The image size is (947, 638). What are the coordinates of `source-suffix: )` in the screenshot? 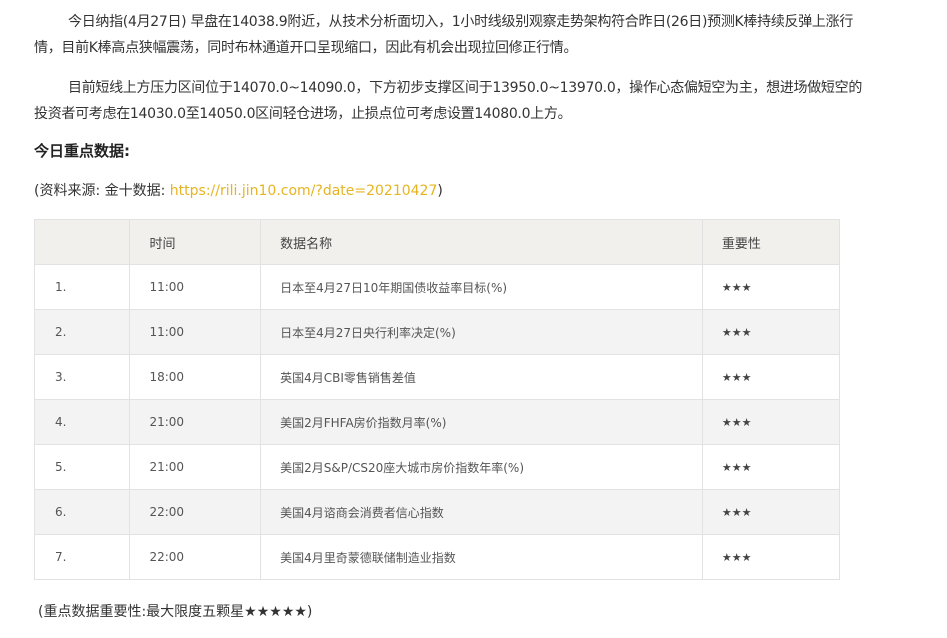 It's located at (440, 191).